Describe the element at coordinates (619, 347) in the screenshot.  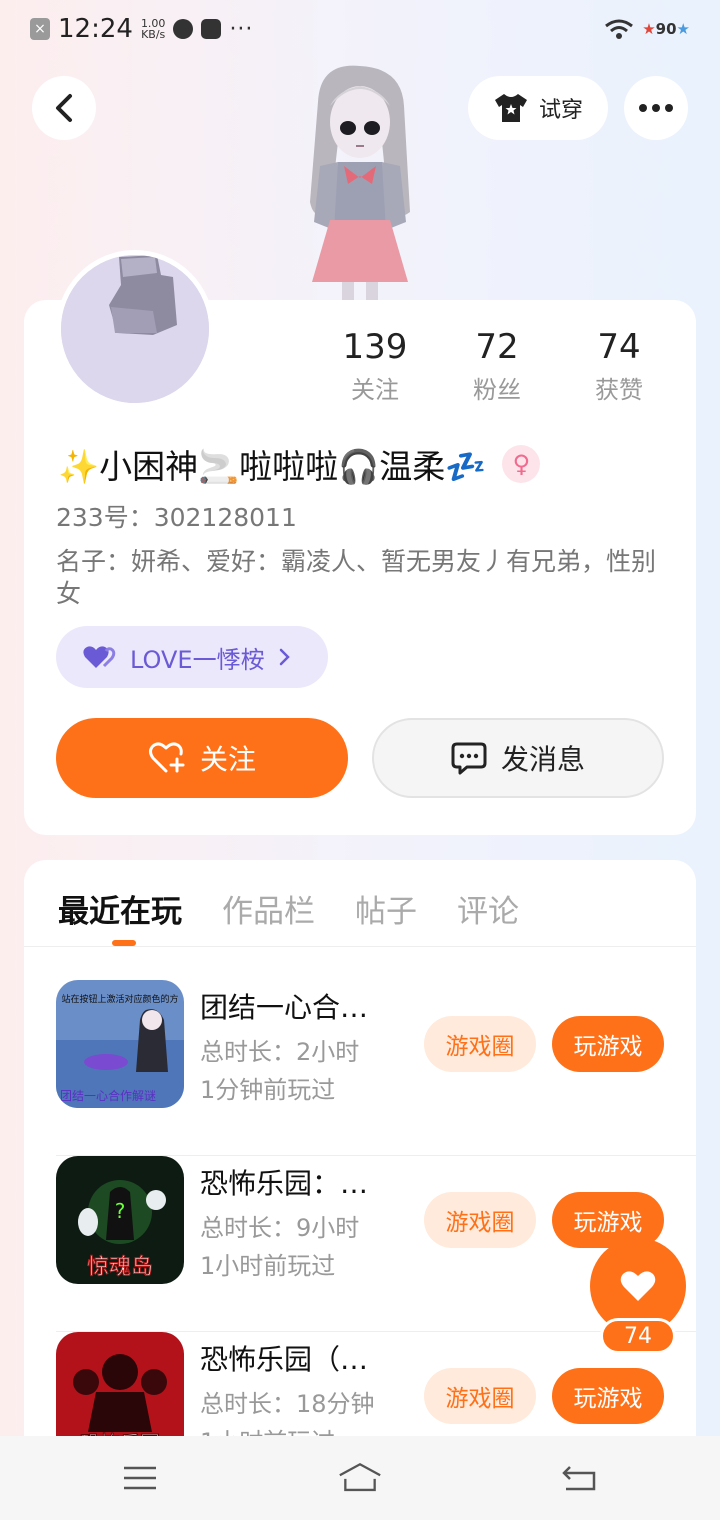
I see `likes-count: 74` at that location.